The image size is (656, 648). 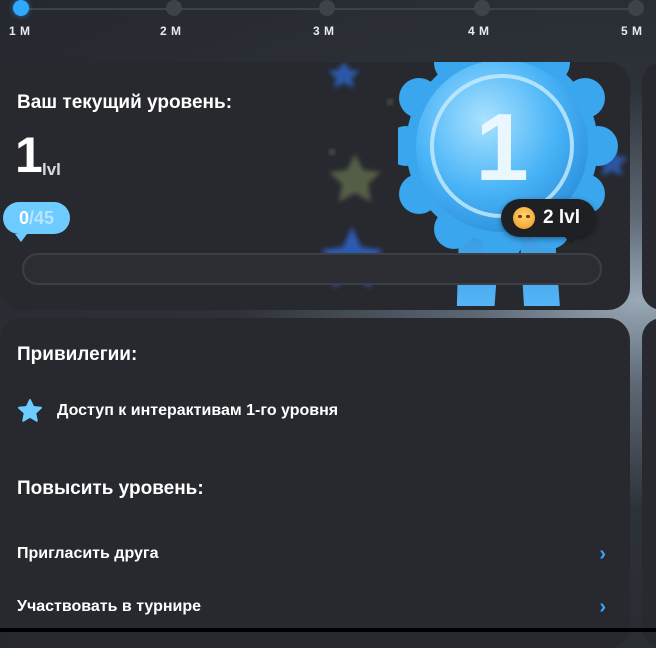 What do you see at coordinates (24, 218) in the screenshot?
I see `progress-current: 0` at bounding box center [24, 218].